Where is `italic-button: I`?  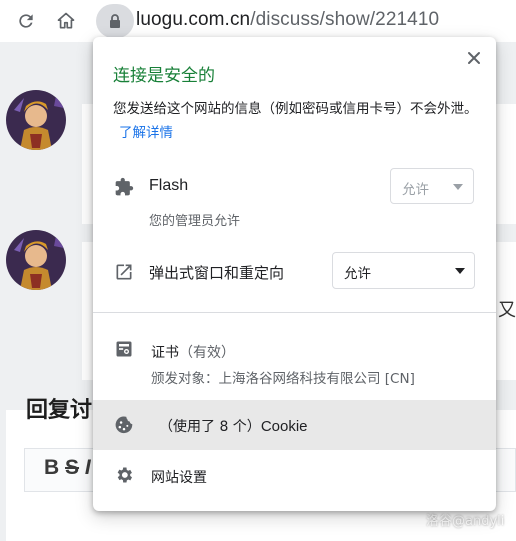
italic-button: I is located at coordinates (88, 467).